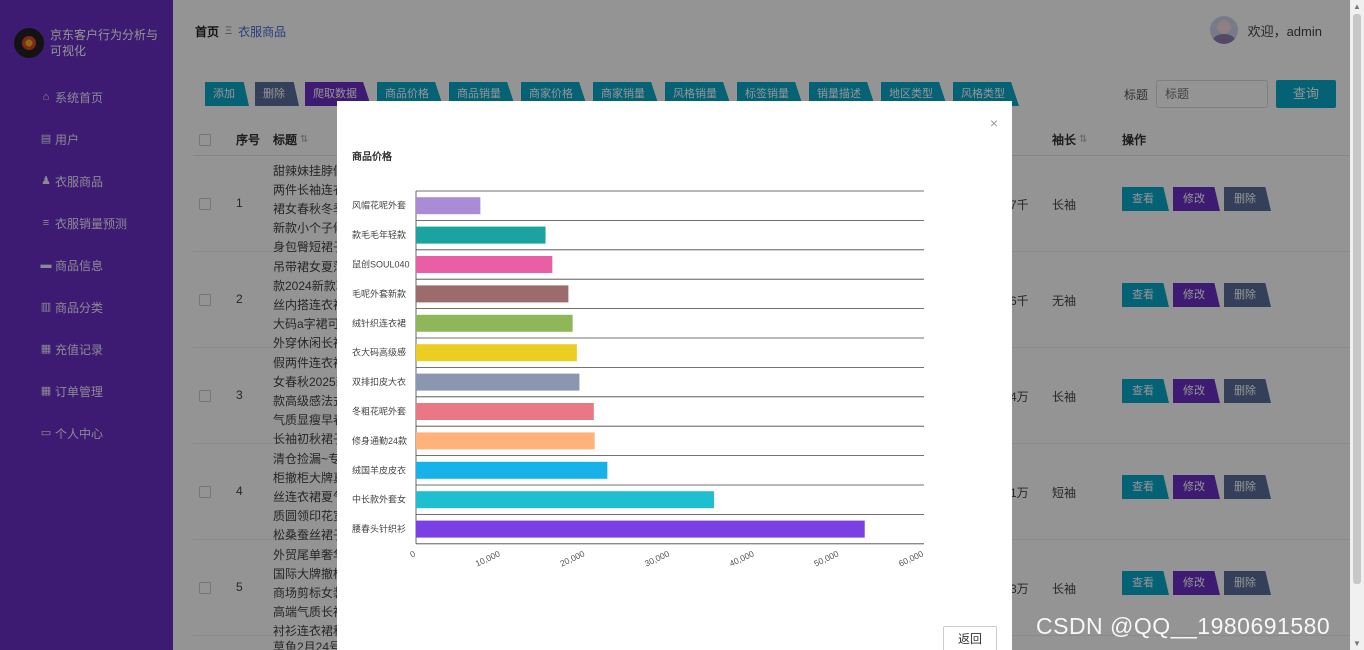 This screenshot has width=1364, height=650. I want to click on chart-category-label: 鼠创SOUL040, so click(381, 264).